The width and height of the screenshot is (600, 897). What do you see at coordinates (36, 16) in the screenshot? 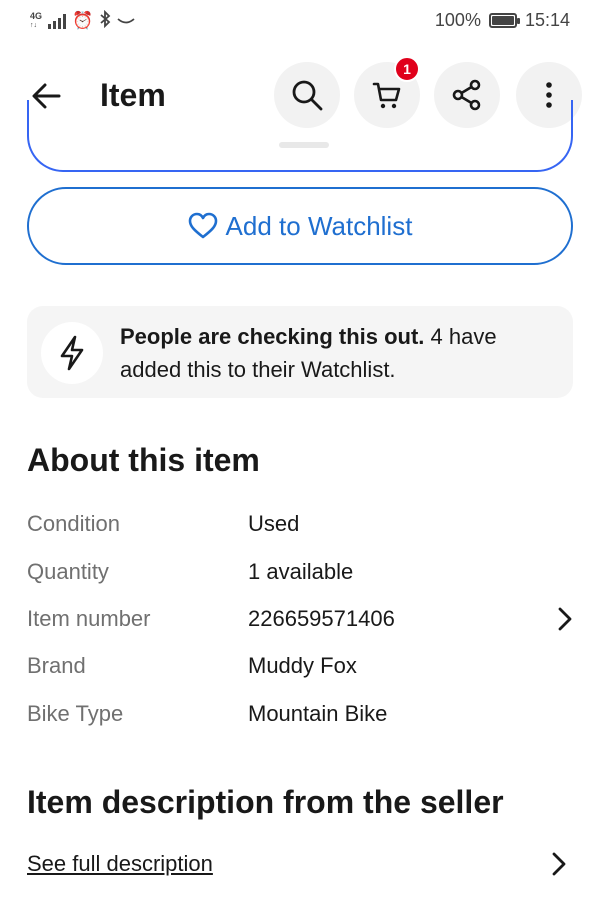
I see `network-label: 4G` at bounding box center [36, 16].